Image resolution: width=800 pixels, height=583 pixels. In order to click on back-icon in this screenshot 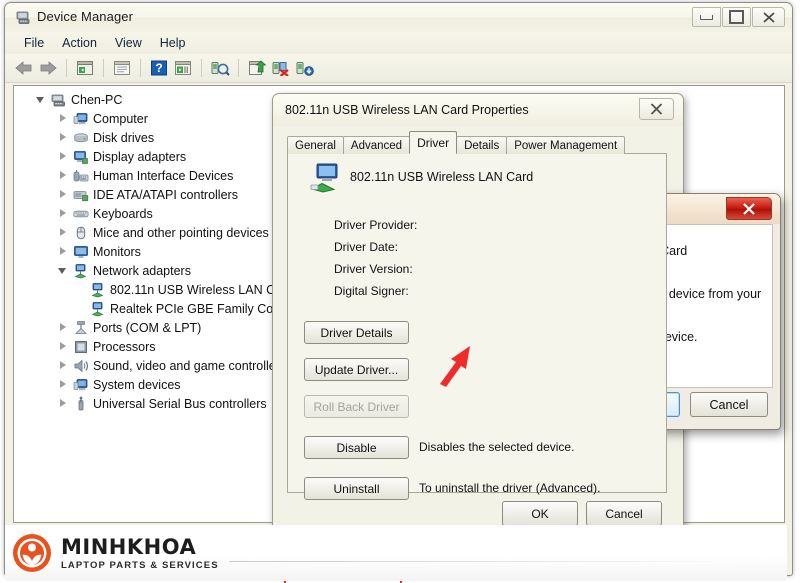, I will do `click(23, 68)`.